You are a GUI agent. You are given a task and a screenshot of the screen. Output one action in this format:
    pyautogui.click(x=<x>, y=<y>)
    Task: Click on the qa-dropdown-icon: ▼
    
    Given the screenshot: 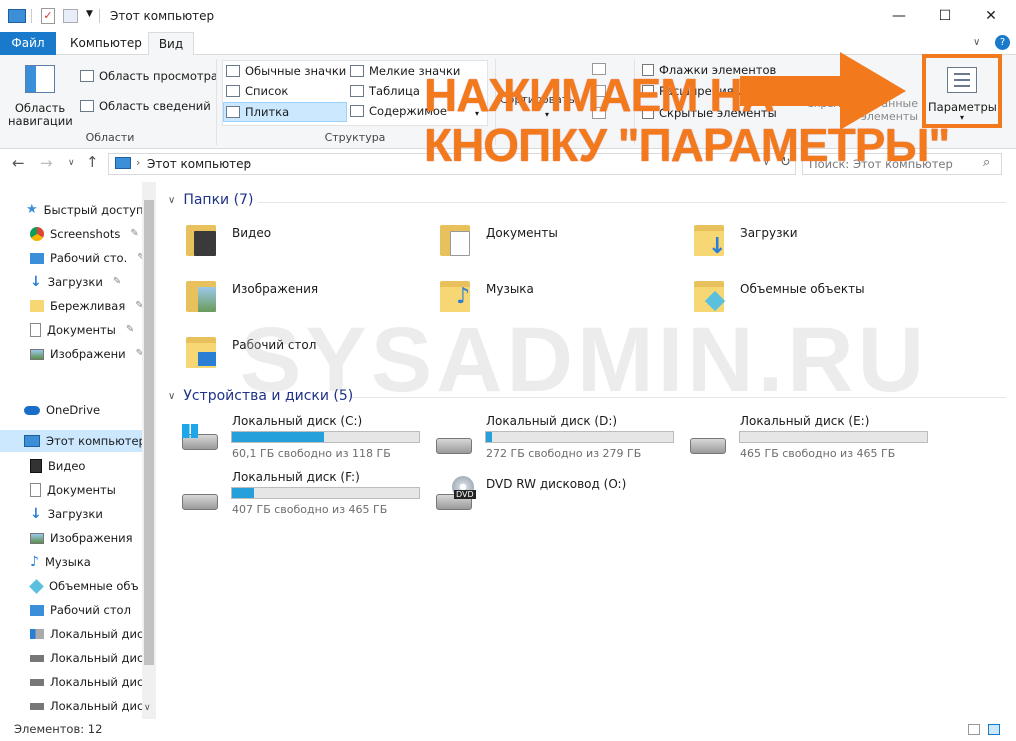 What is the action you would take?
    pyautogui.click(x=89, y=14)
    